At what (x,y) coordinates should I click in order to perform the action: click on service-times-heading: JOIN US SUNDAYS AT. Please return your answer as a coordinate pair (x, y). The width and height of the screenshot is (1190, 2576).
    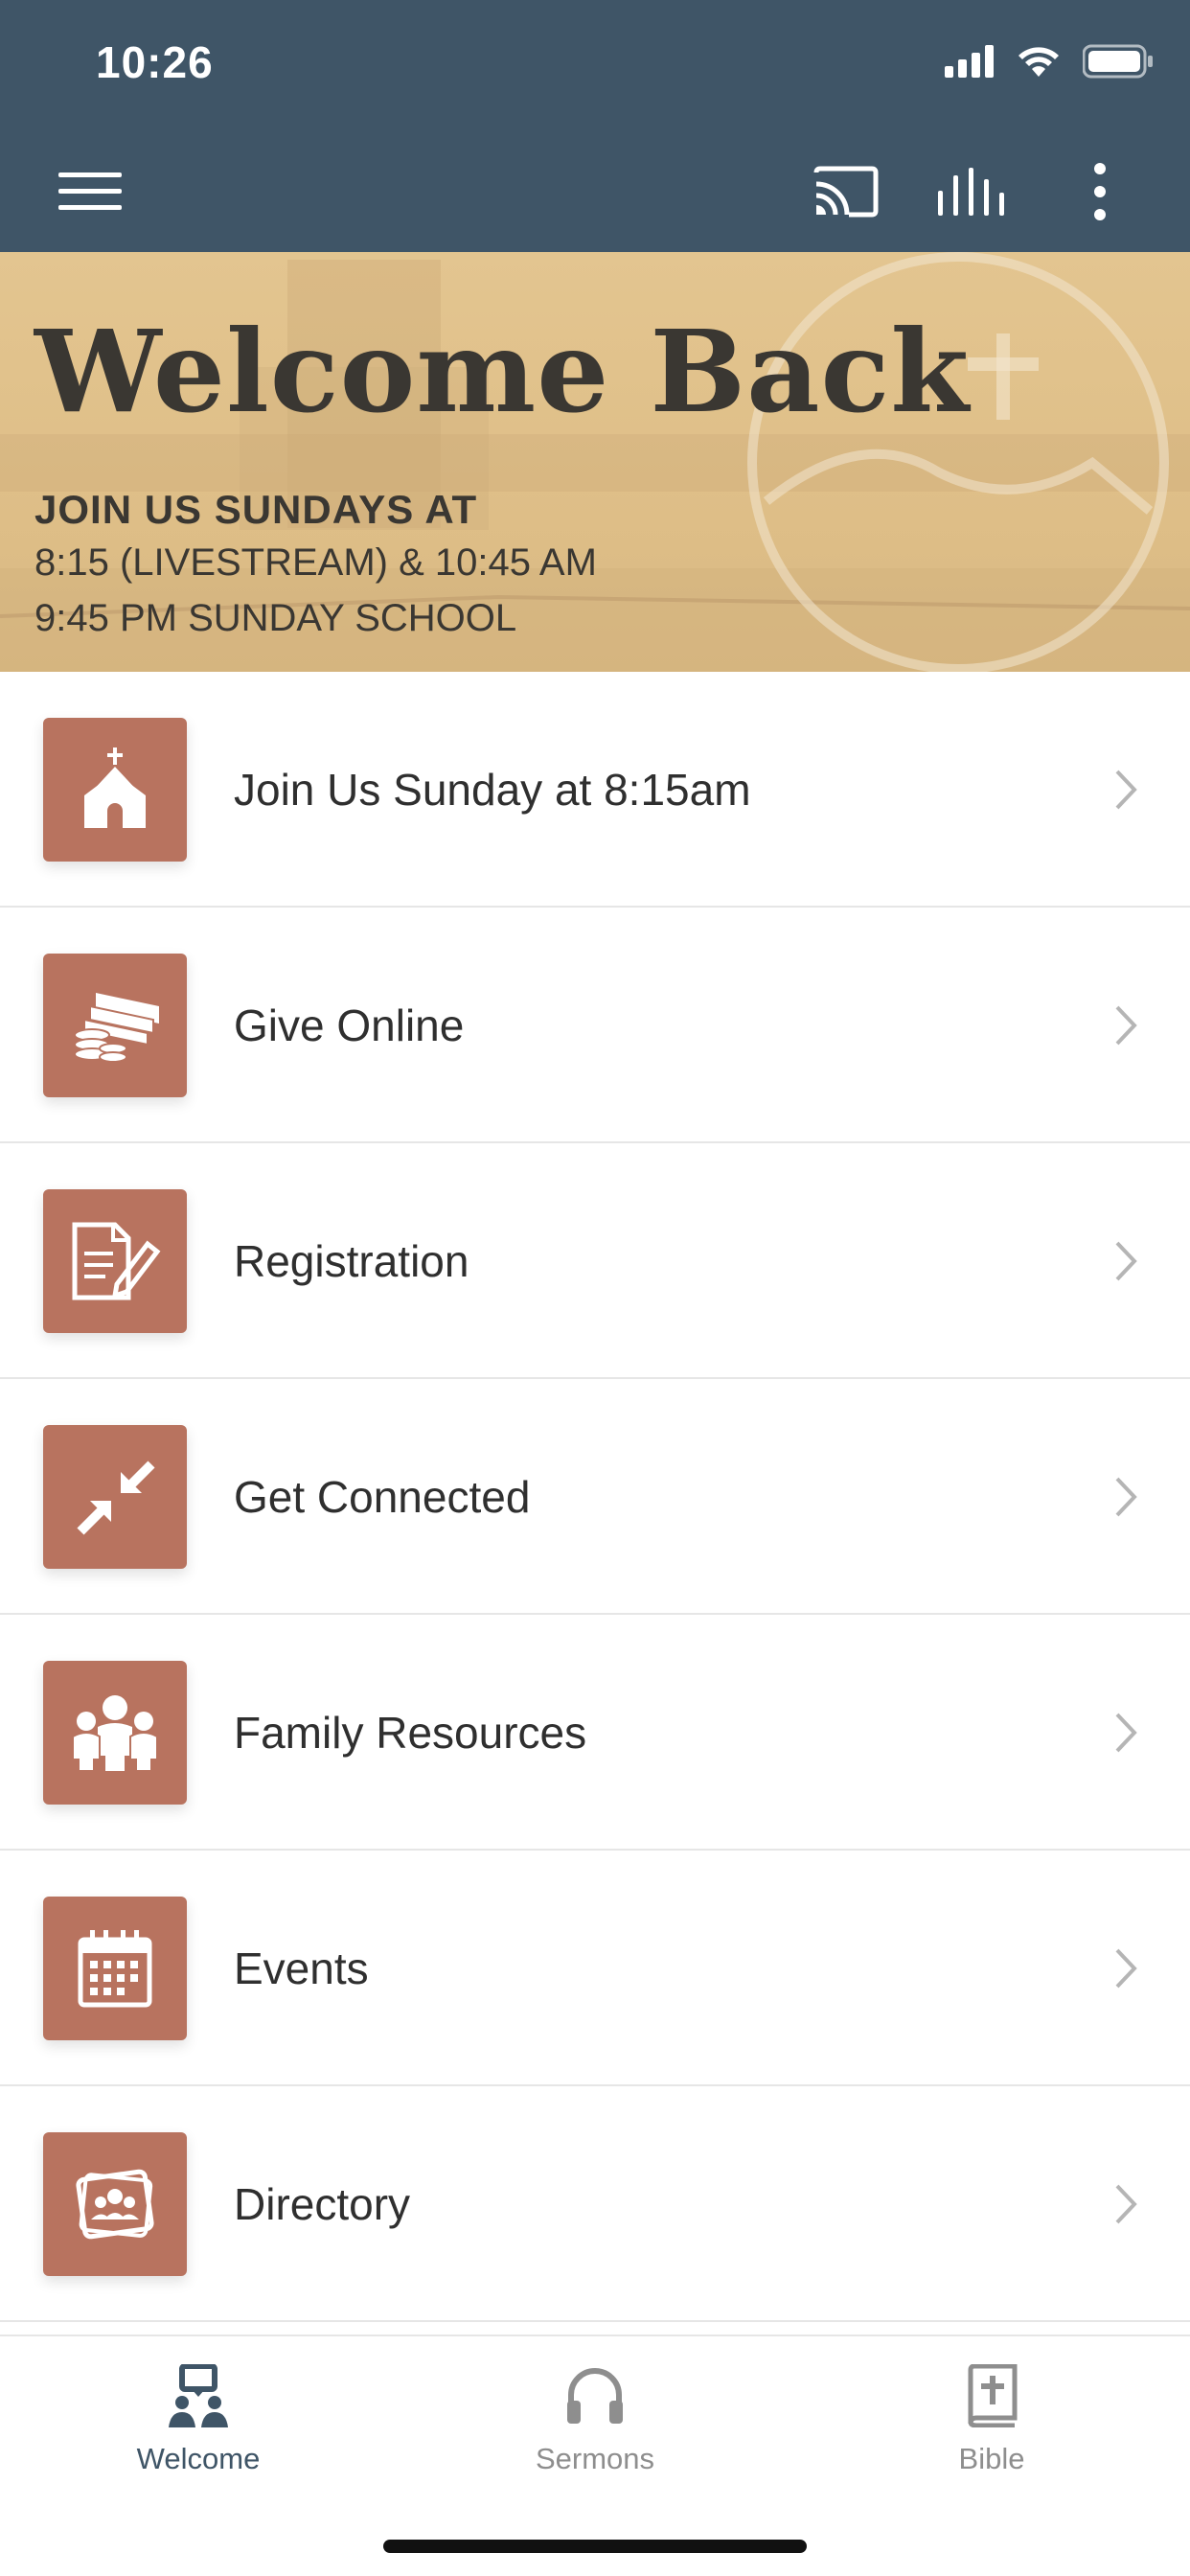
    Looking at the image, I should click on (256, 510).